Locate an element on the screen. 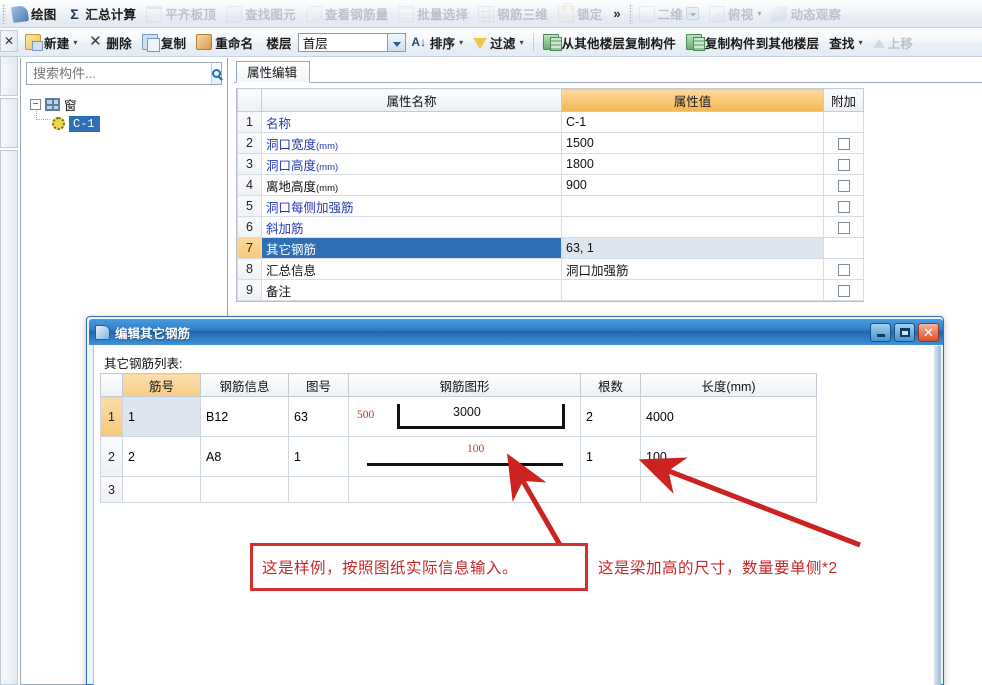 Image resolution: width=982 pixels, height=685 pixels. tree-node-window: − 窗 is located at coordinates (125, 104).